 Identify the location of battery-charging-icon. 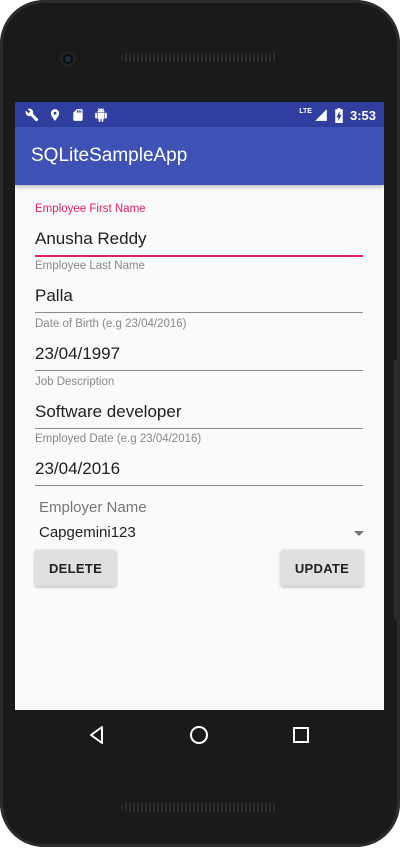
(339, 115).